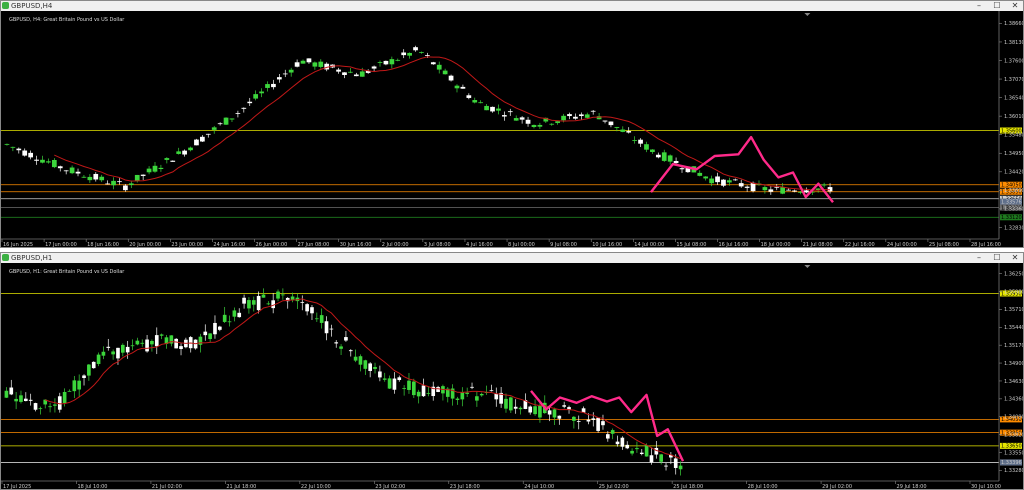 This screenshot has height=490, width=1024. I want to click on time-tick-label: 28 Jul 10:00, so click(763, 486).